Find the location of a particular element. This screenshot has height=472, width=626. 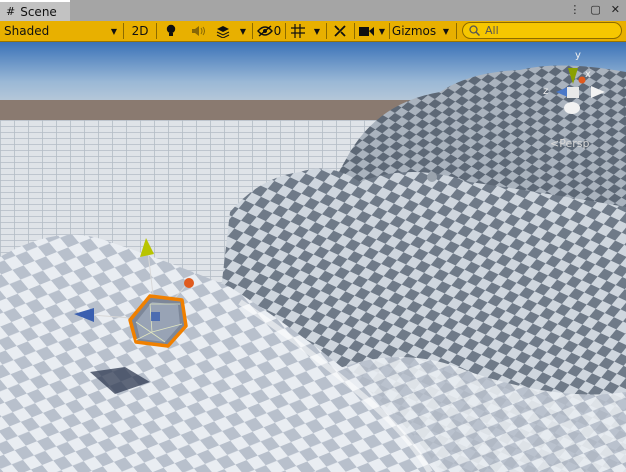

projection-toggle: <Persp is located at coordinates (569, 143).